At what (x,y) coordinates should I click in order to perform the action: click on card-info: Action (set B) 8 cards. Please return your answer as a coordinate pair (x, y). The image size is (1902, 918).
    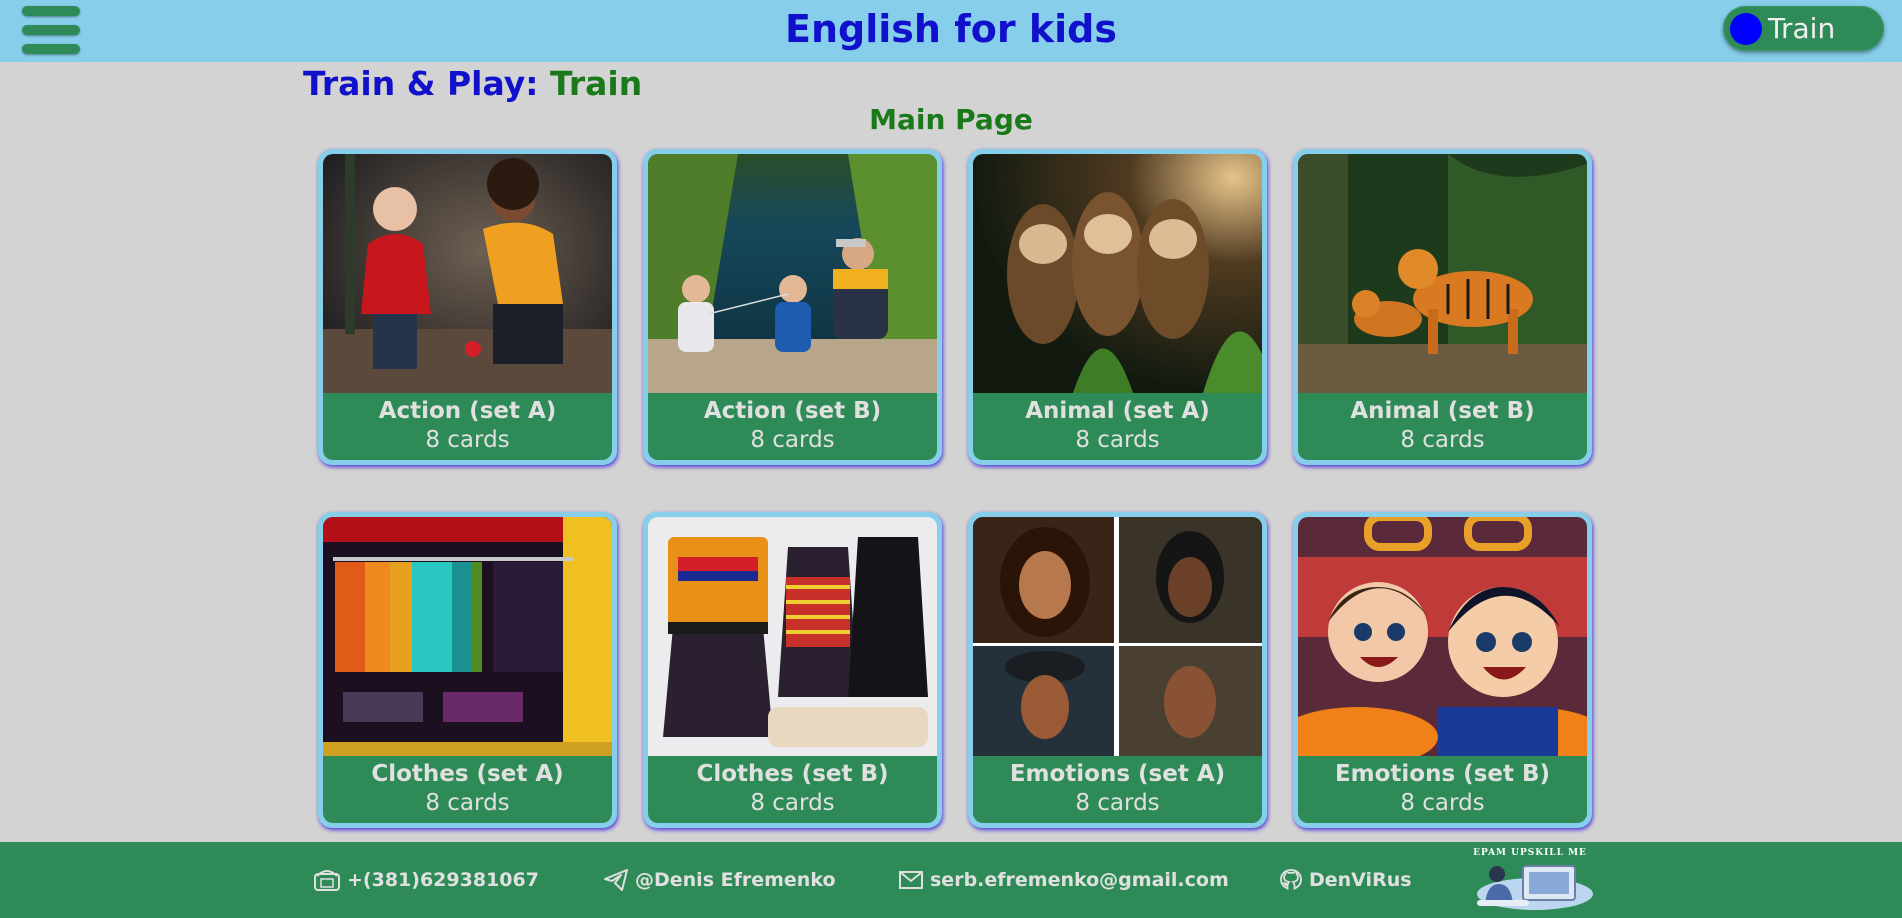
    Looking at the image, I should click on (792, 426).